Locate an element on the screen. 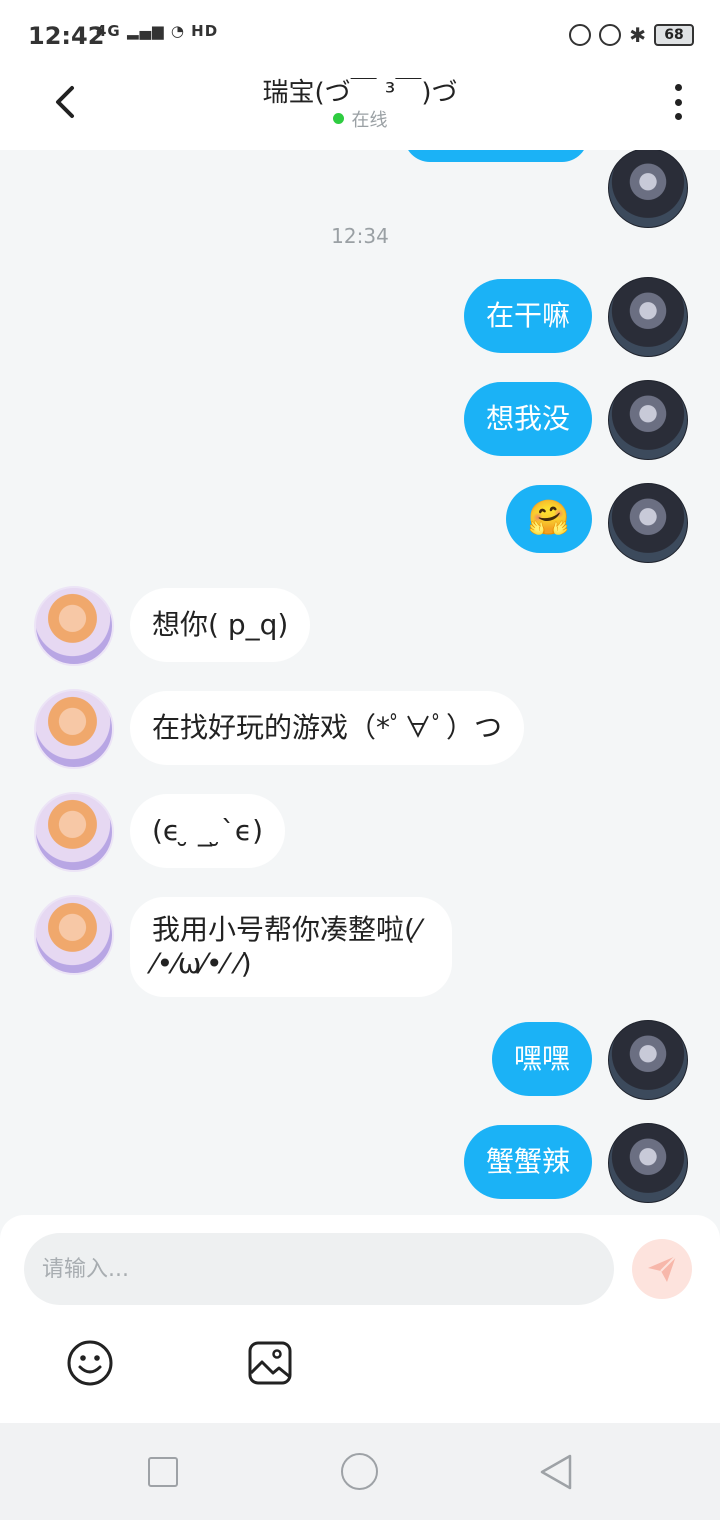 The width and height of the screenshot is (720, 1520). message-bubble-outgoing: 想我没 is located at coordinates (527, 419).